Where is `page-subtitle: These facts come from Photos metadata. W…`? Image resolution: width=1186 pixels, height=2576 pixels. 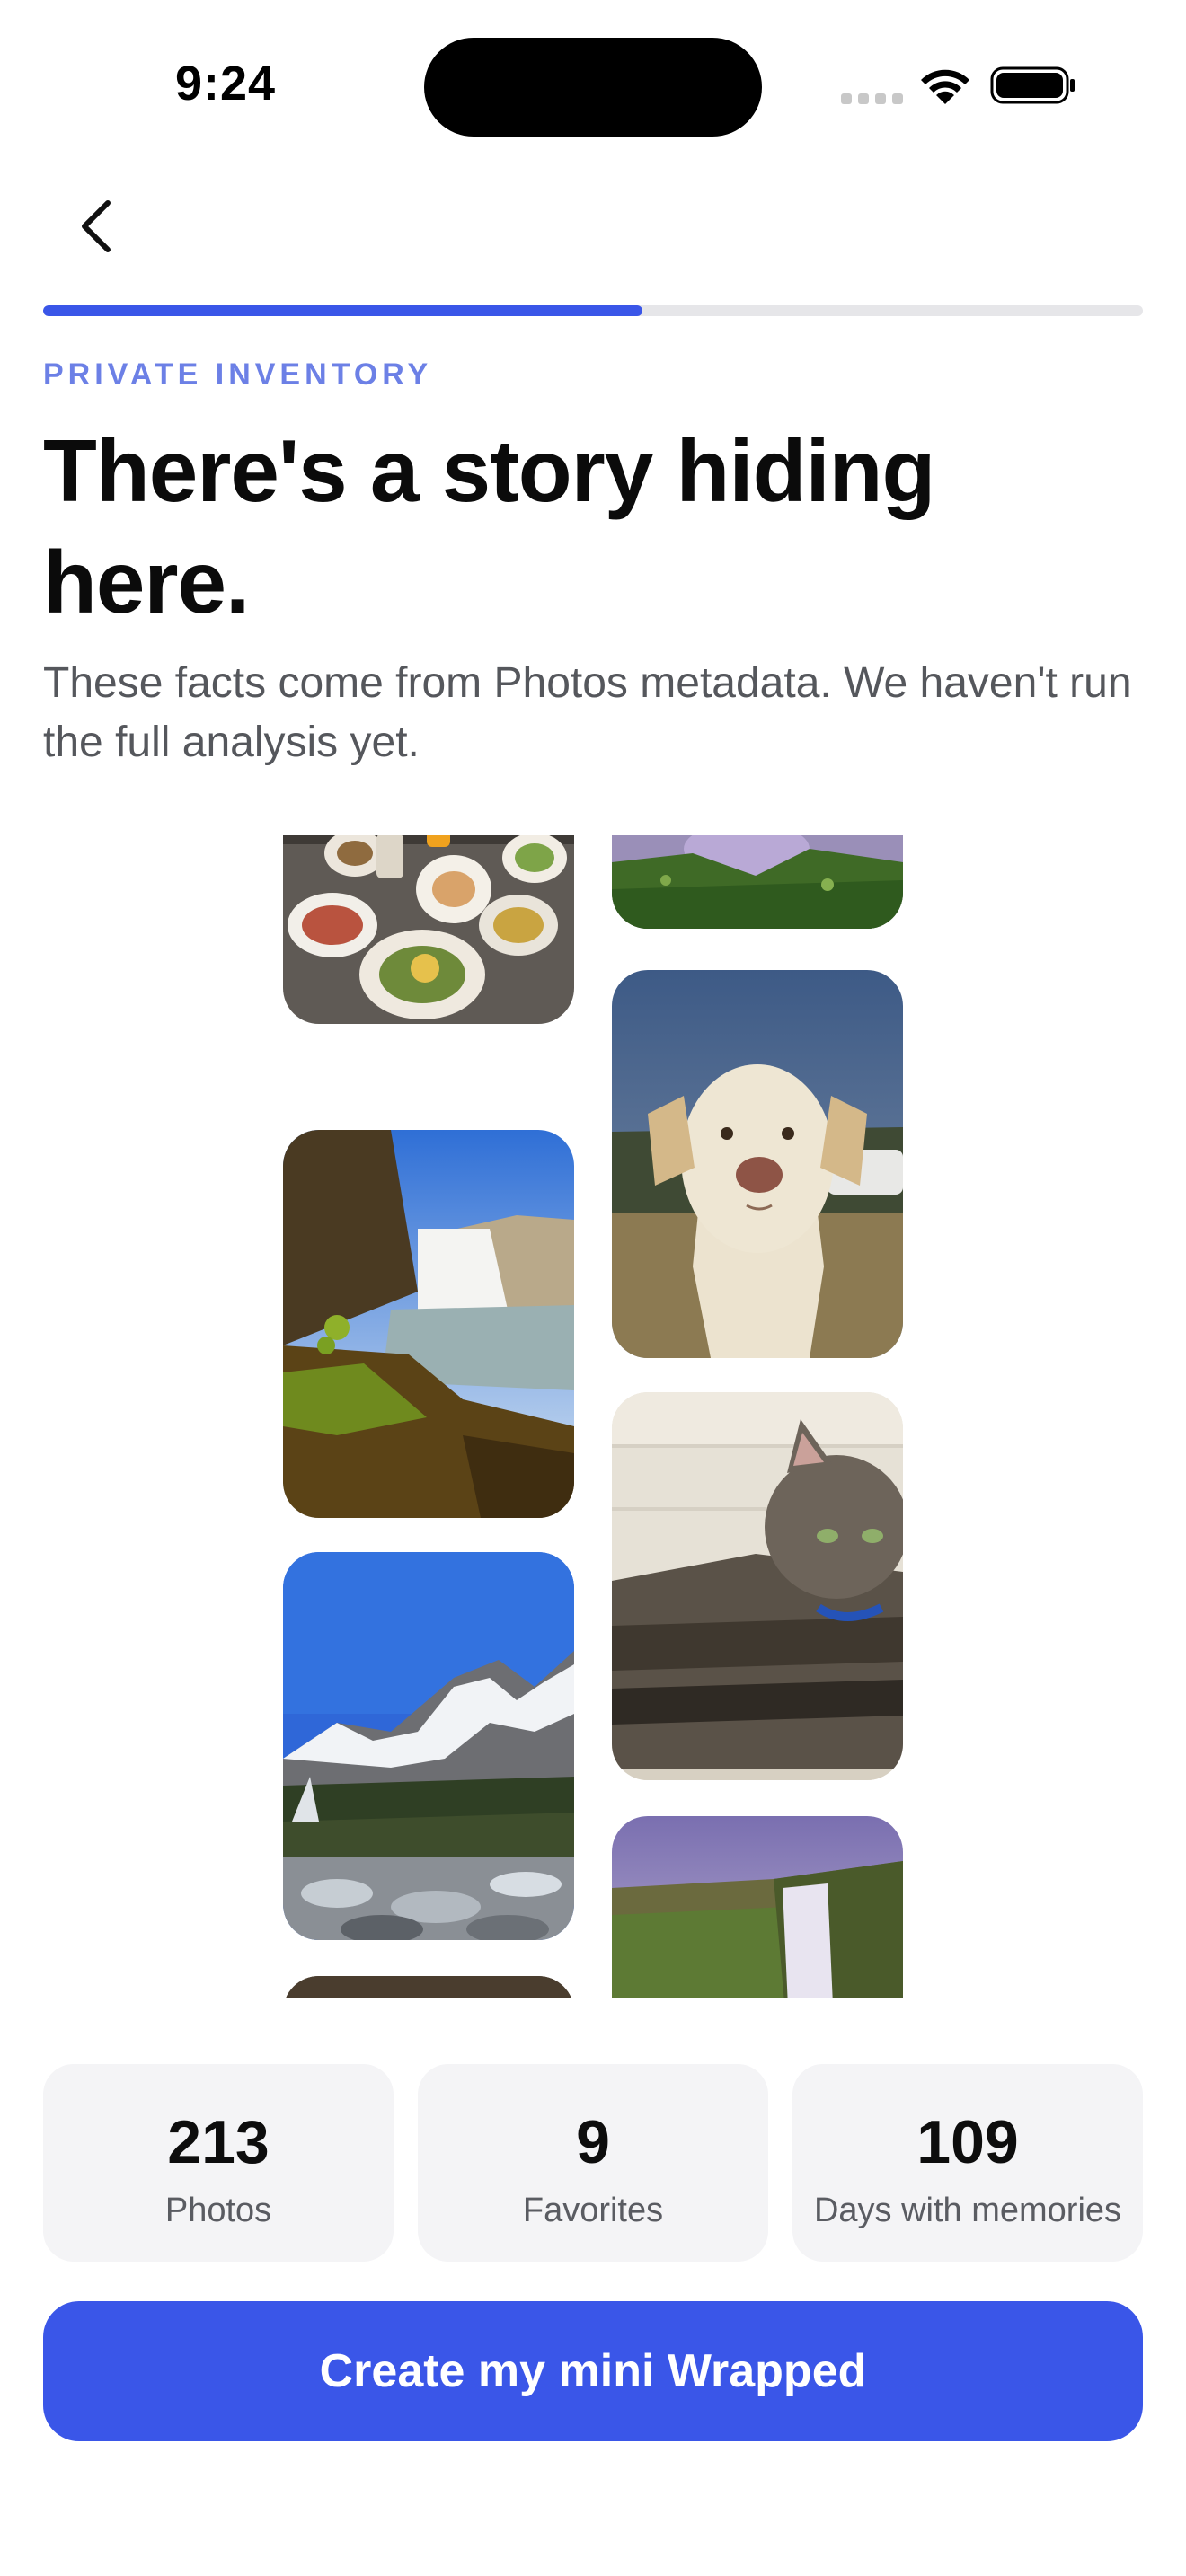
page-subtitle: These facts come from Photos metadata. W… is located at coordinates (587, 712).